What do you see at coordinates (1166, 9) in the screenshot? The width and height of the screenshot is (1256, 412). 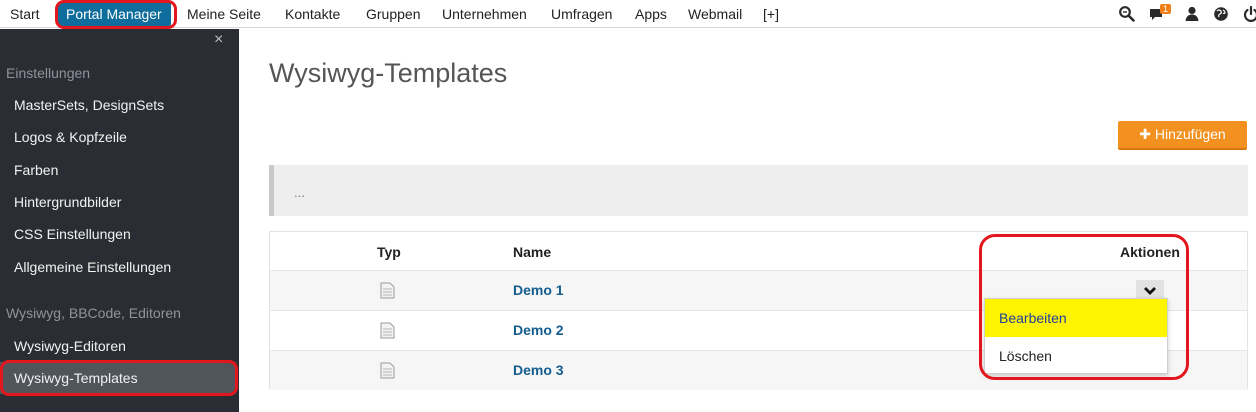 I see `notification-badge: 1` at bounding box center [1166, 9].